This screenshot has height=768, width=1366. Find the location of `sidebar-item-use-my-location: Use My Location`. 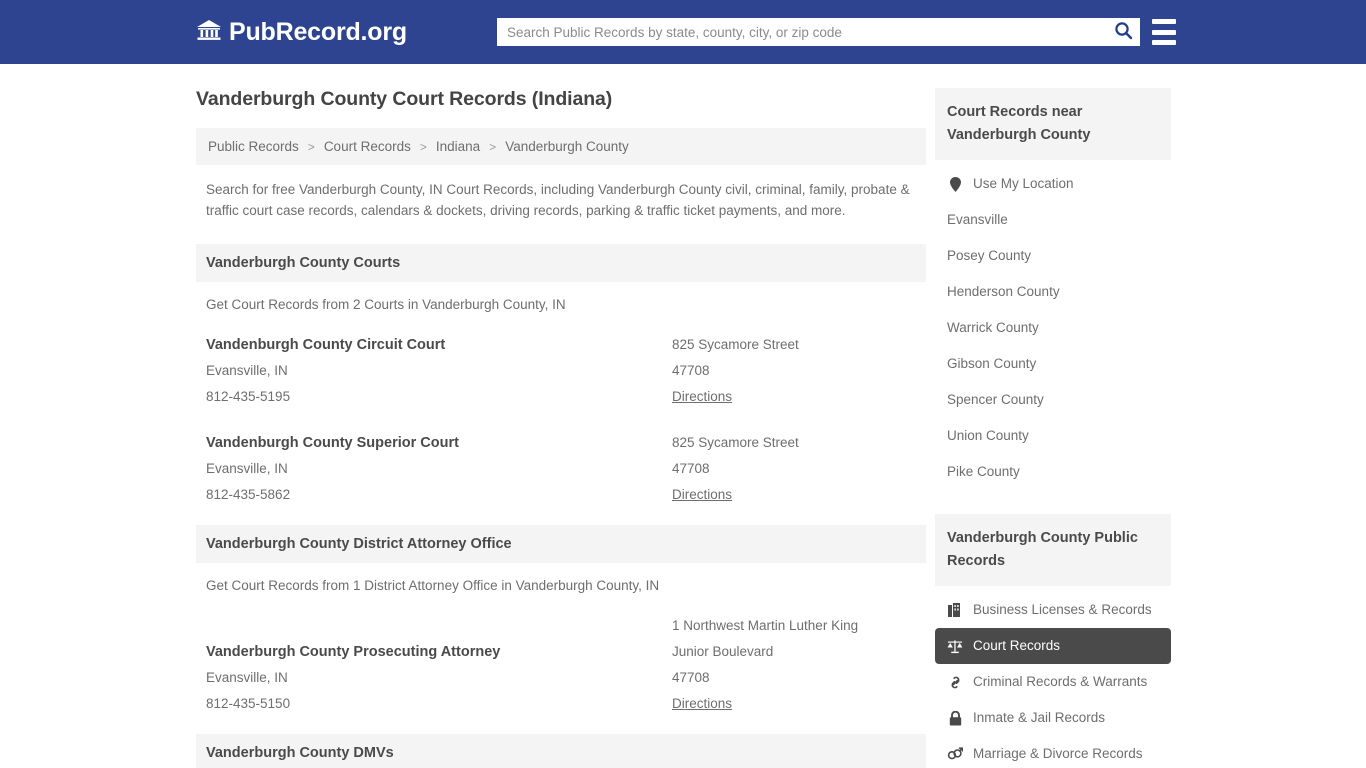

sidebar-item-use-my-location: Use My Location is located at coordinates (1053, 184).